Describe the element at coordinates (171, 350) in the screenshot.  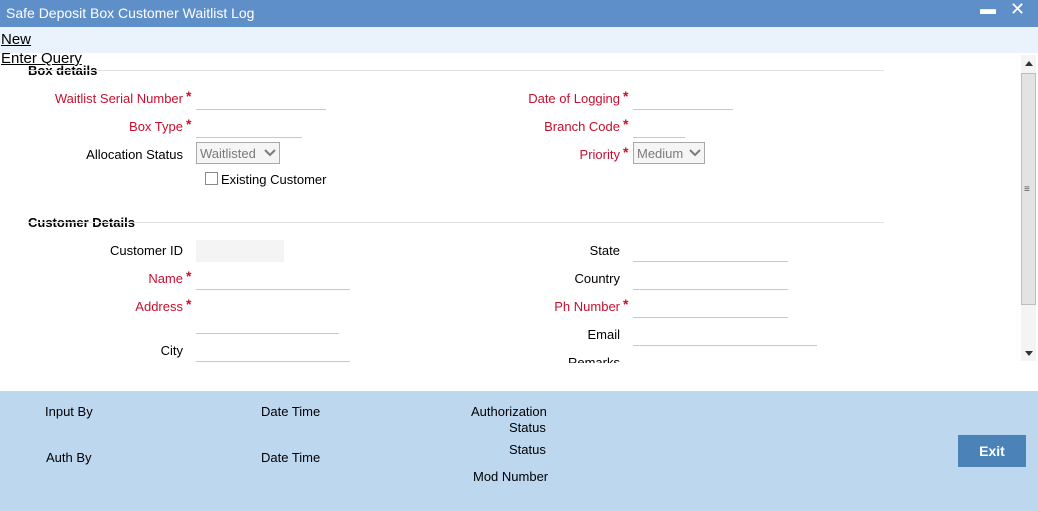
I see `city-label: City` at that location.